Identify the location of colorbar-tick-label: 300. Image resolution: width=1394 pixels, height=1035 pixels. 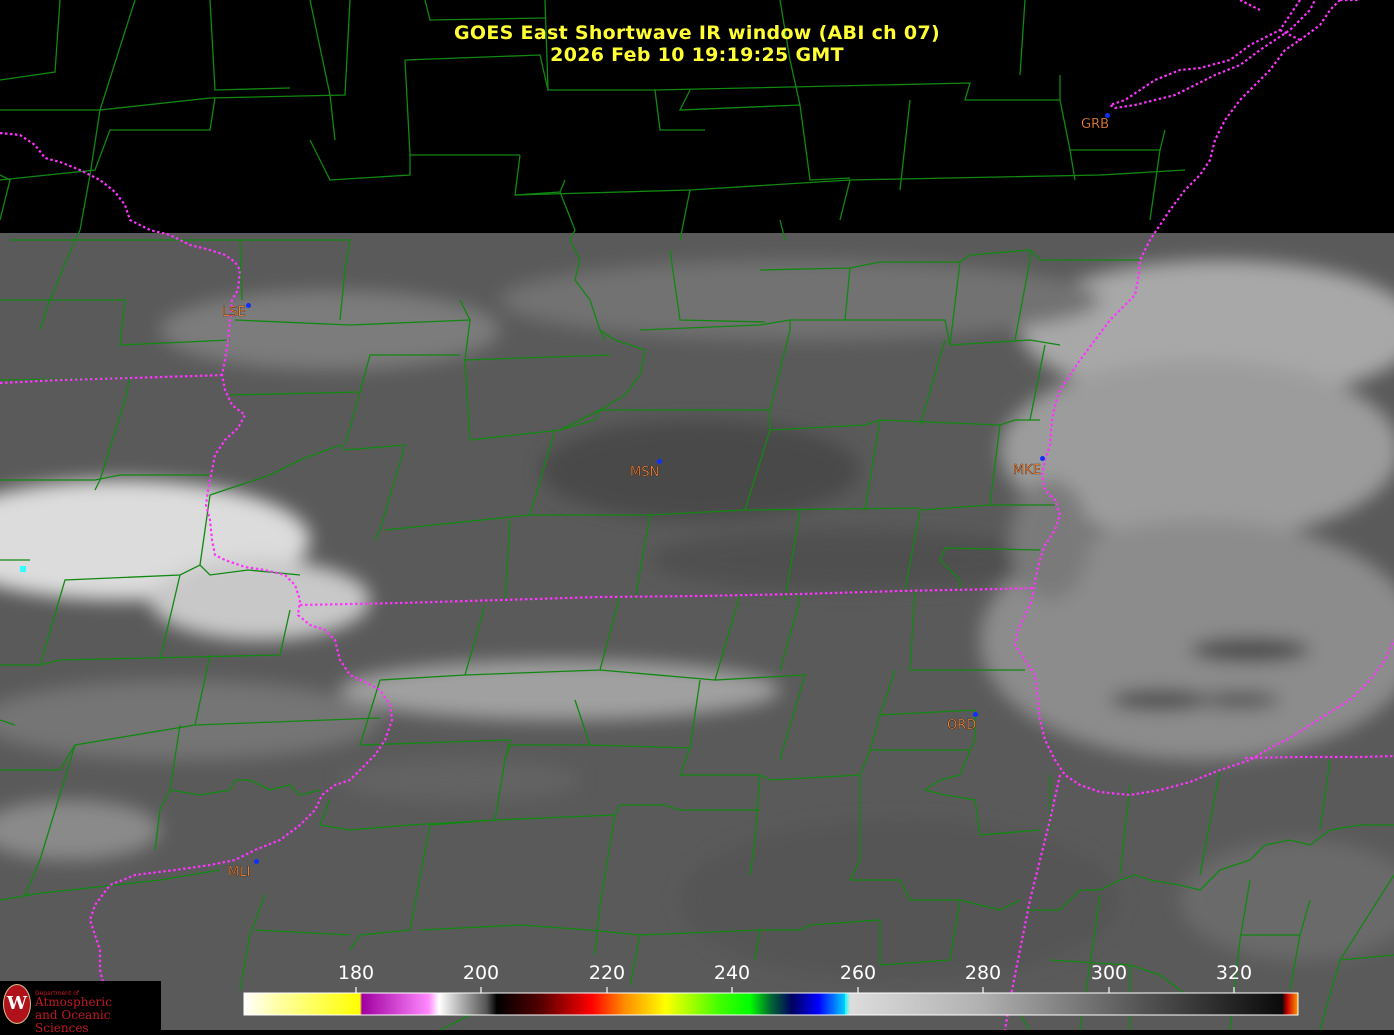
(1109, 973).